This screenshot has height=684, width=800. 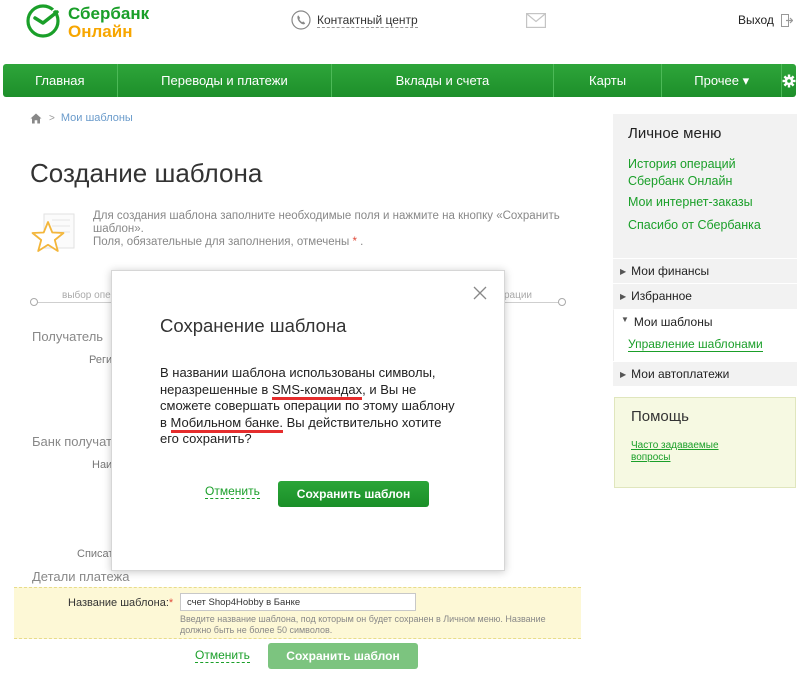 I want to click on nav-item-cards: Карты, so click(x=608, y=80).